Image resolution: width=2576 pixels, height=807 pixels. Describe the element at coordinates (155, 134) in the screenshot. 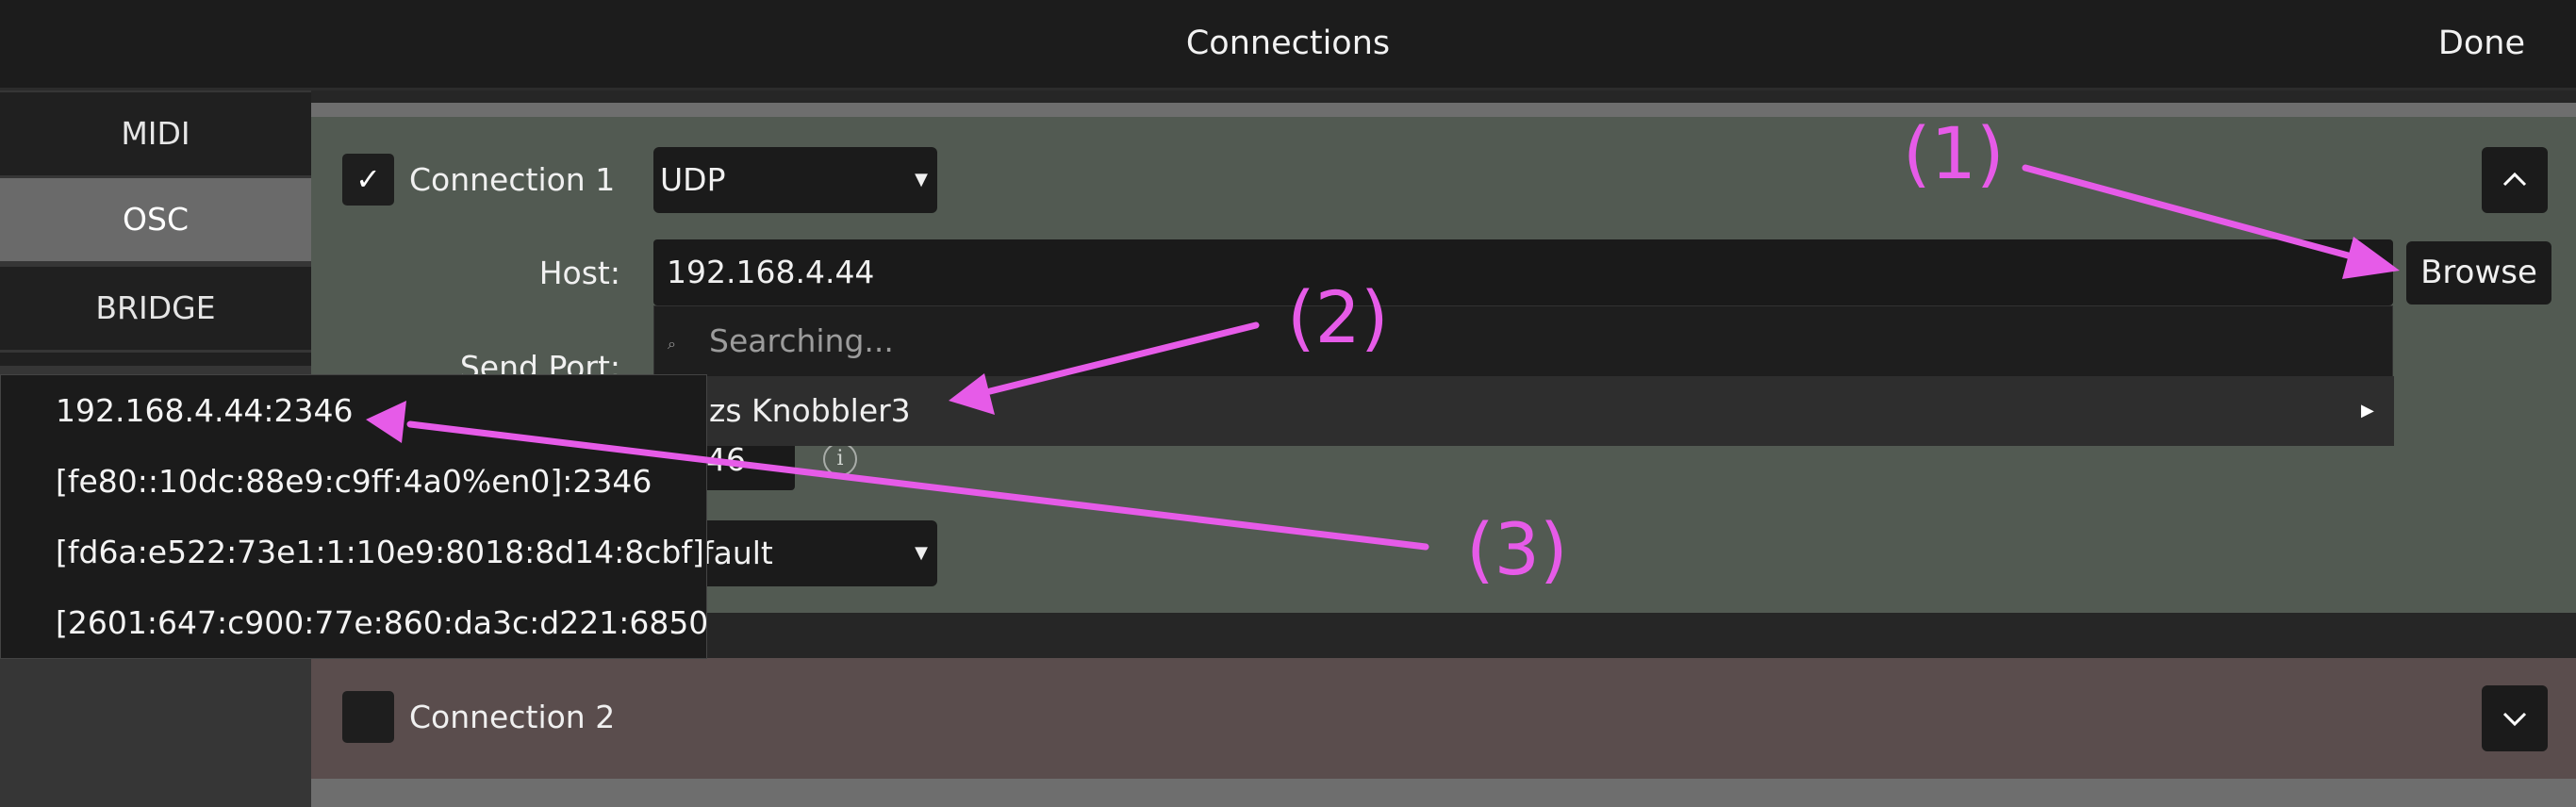

I see `sidebar-tab-midi: MIDI` at that location.